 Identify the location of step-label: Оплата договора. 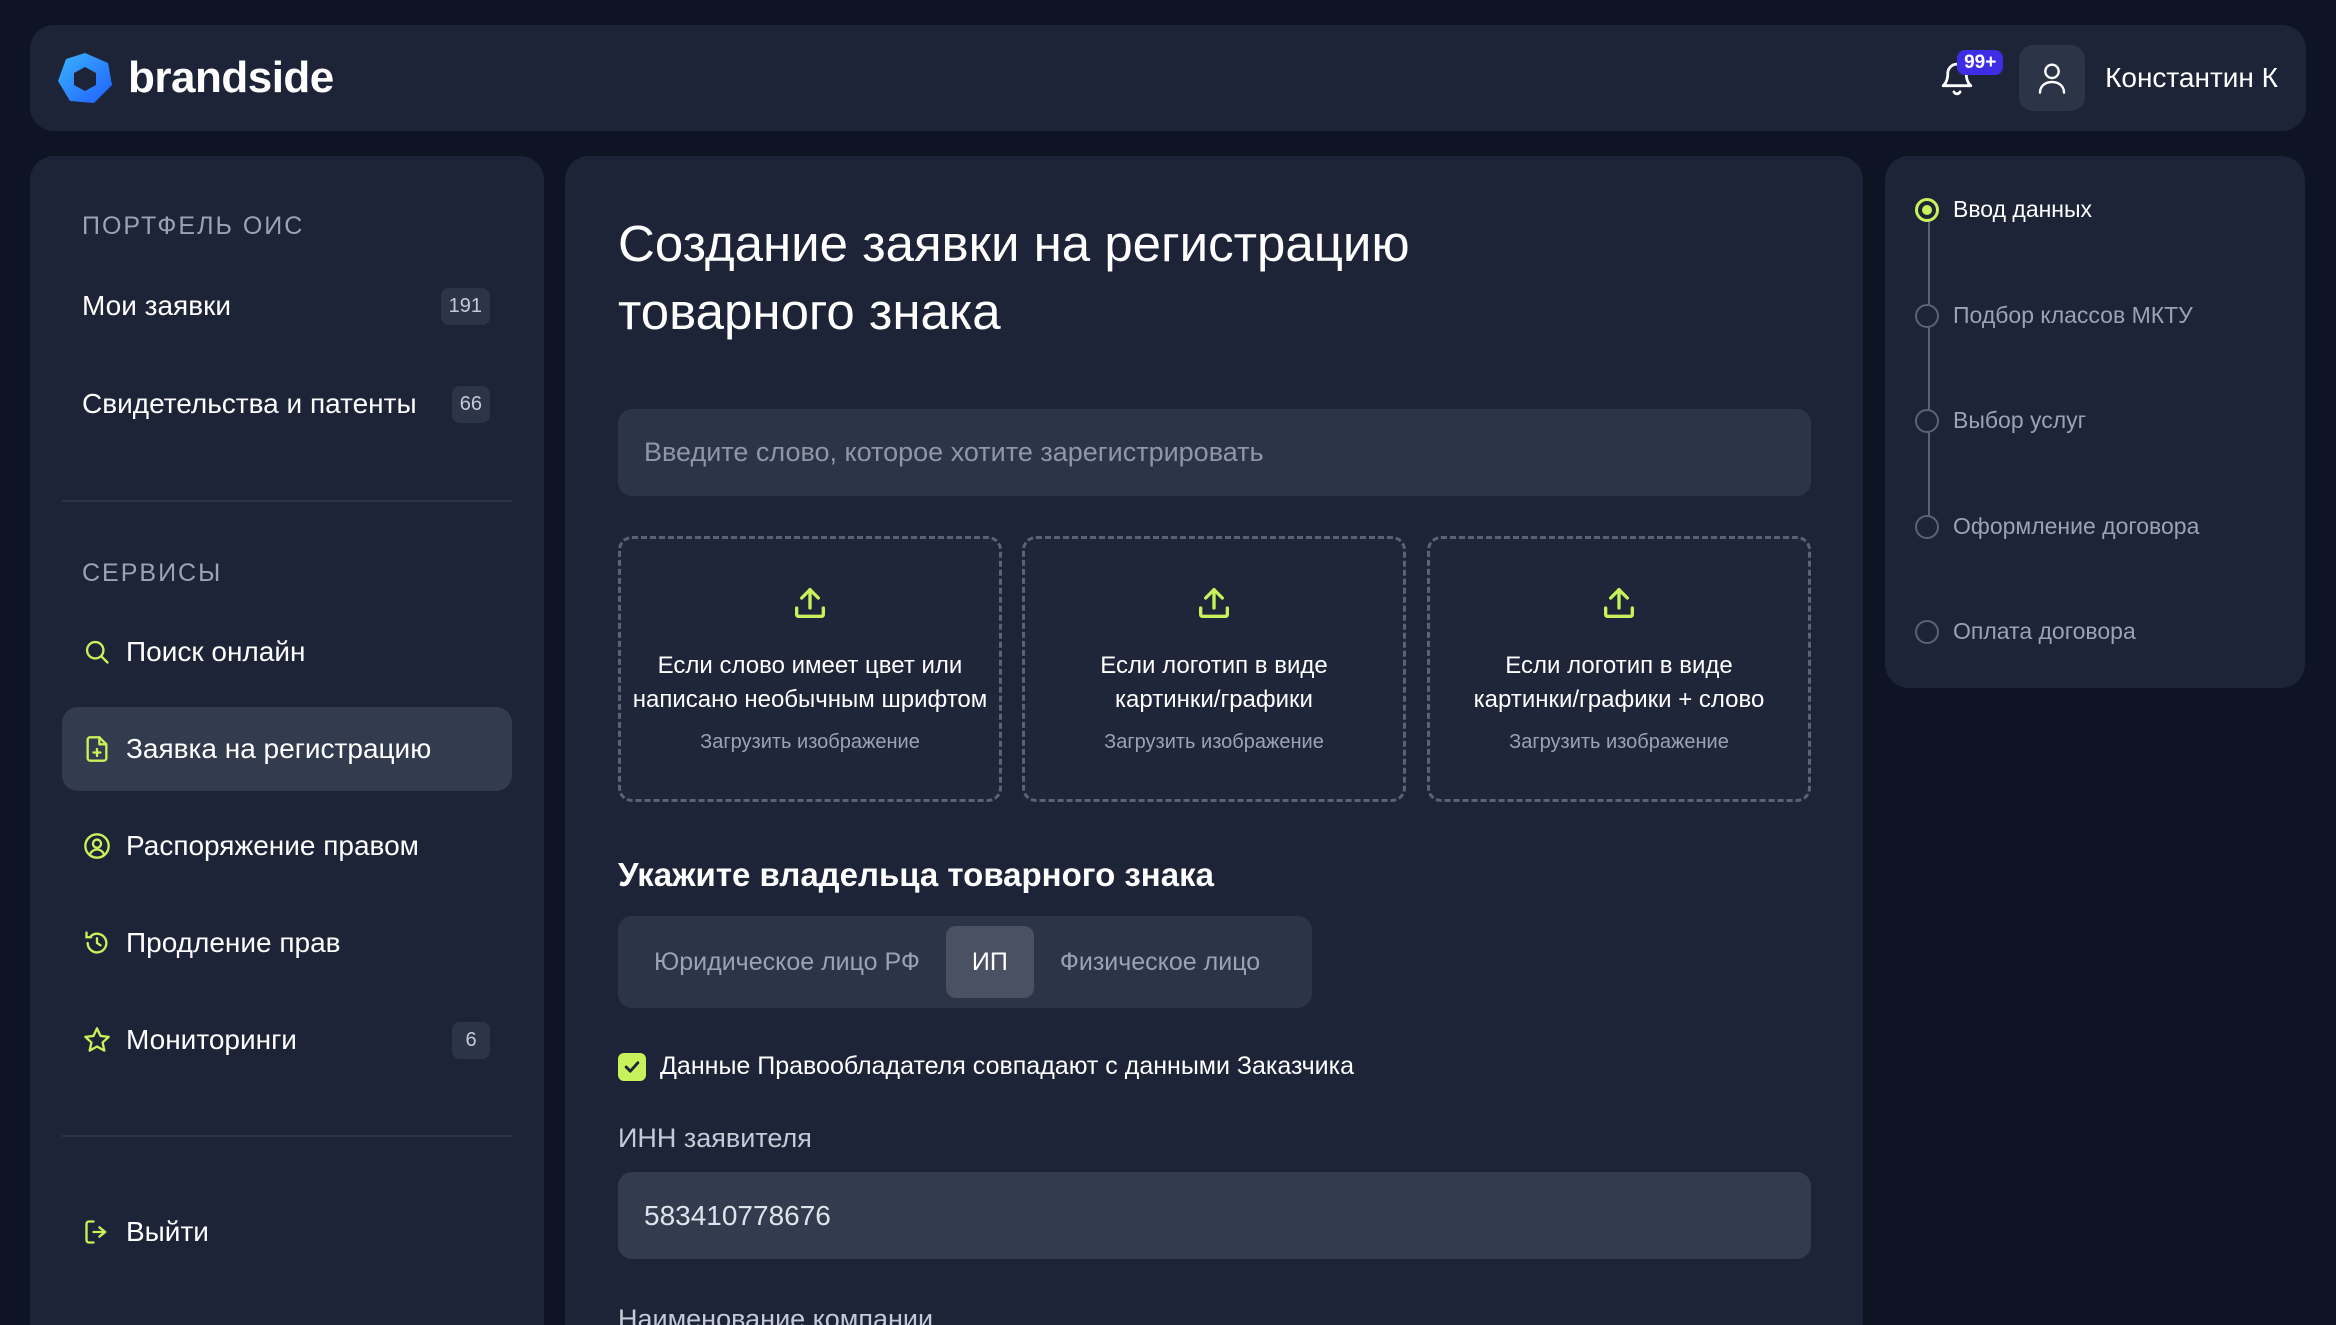
(2044, 631).